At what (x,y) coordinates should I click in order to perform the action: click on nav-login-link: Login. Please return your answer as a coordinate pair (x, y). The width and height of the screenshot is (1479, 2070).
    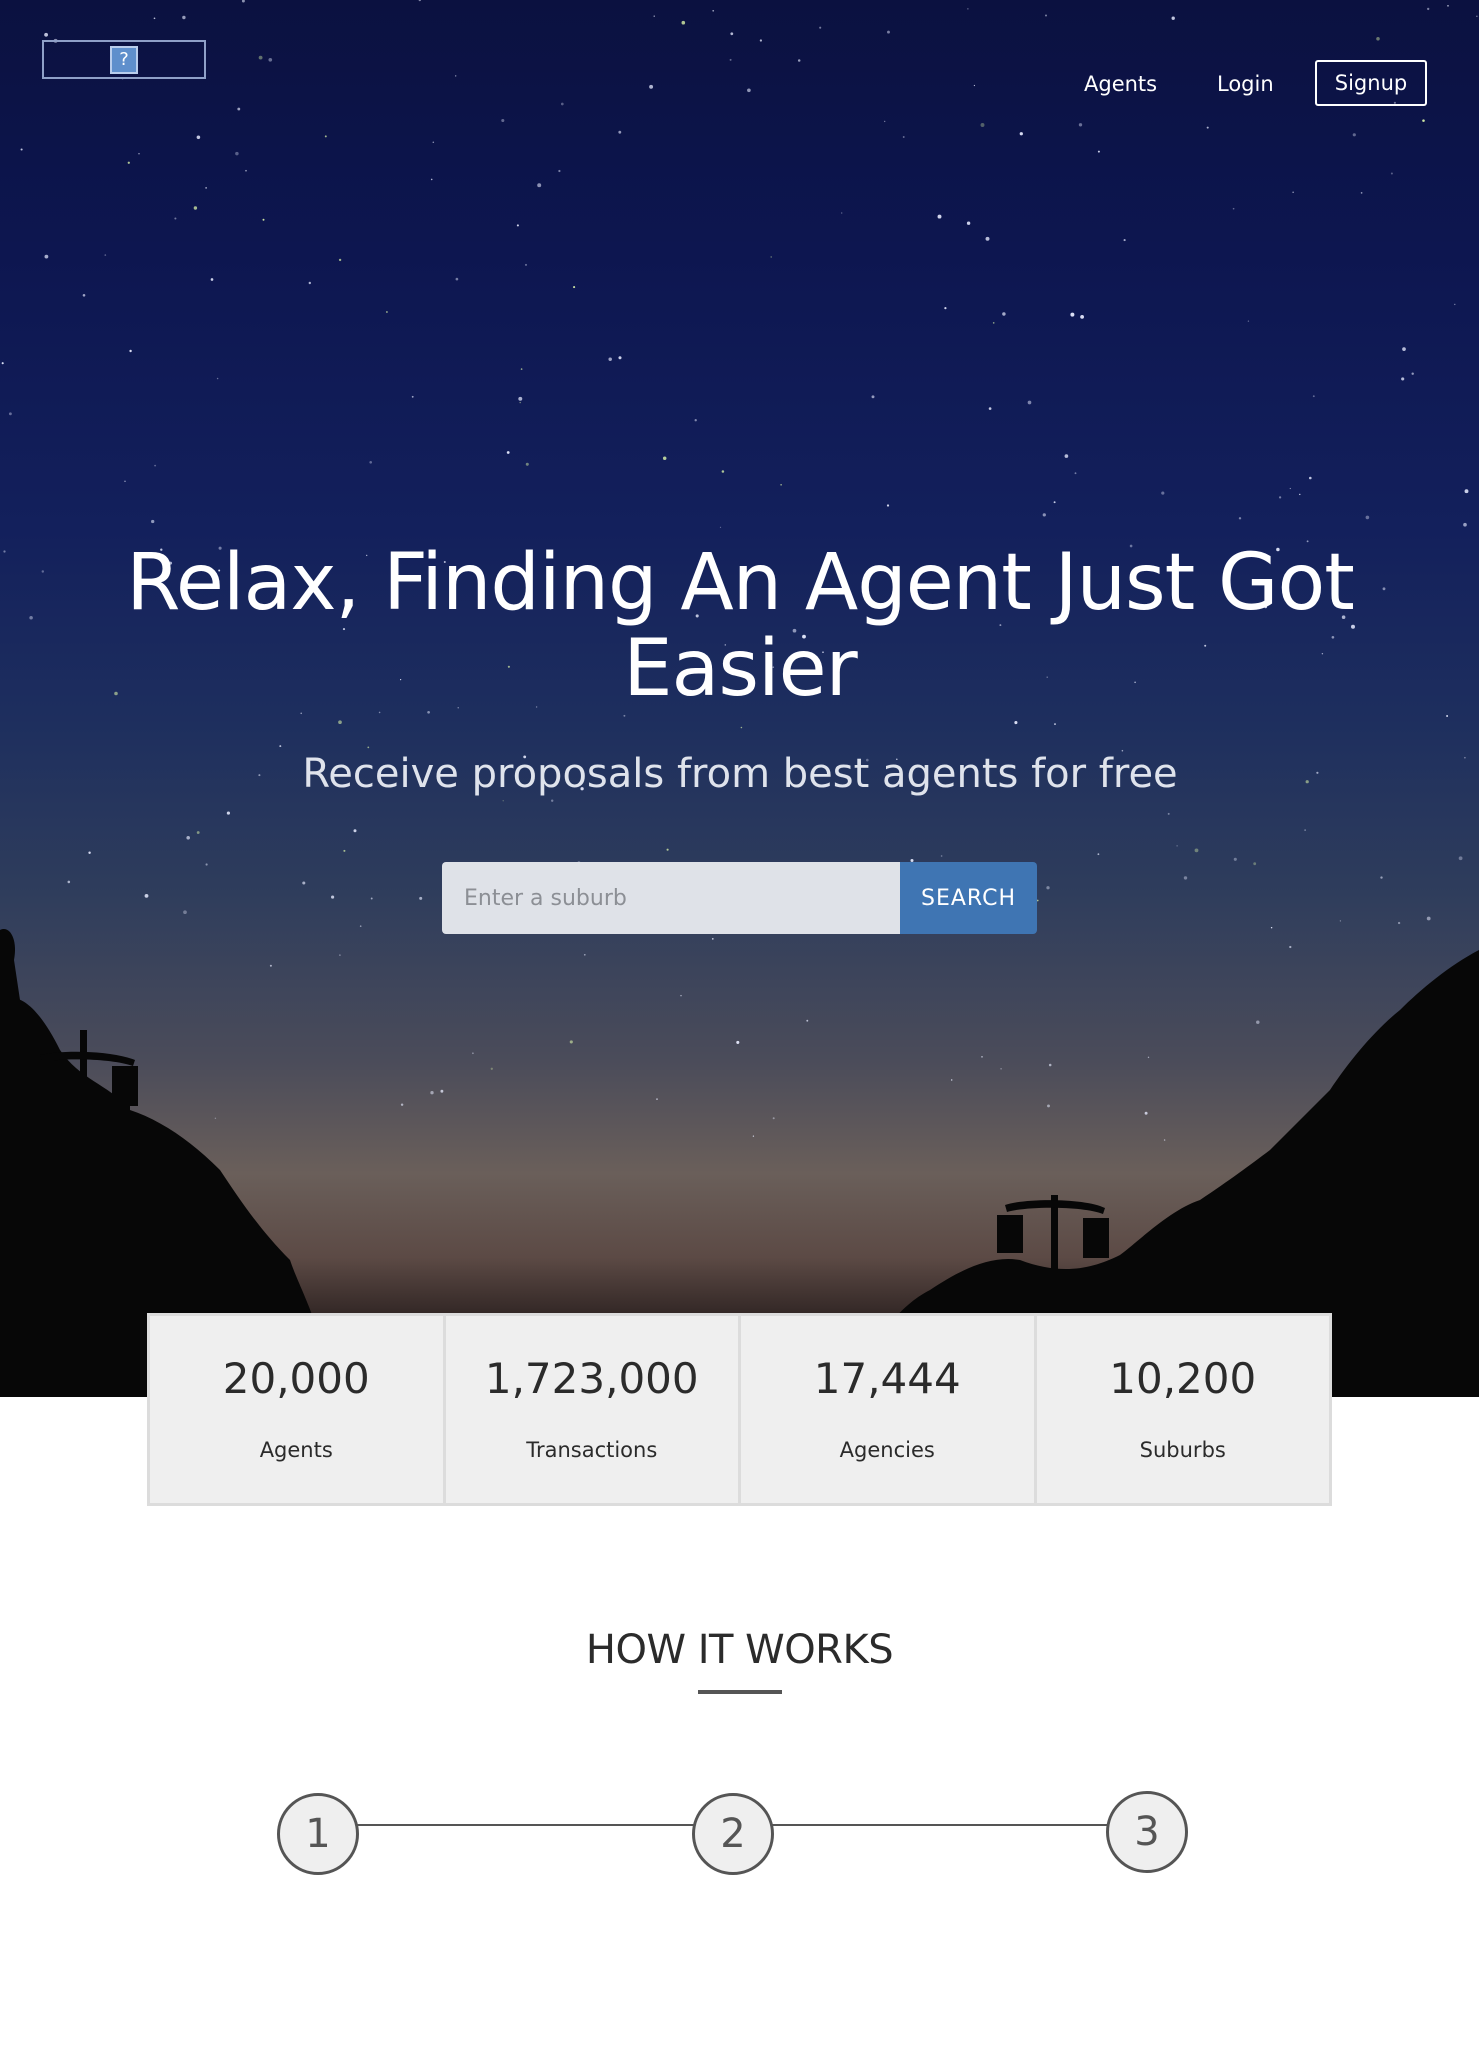
    Looking at the image, I should click on (1245, 84).